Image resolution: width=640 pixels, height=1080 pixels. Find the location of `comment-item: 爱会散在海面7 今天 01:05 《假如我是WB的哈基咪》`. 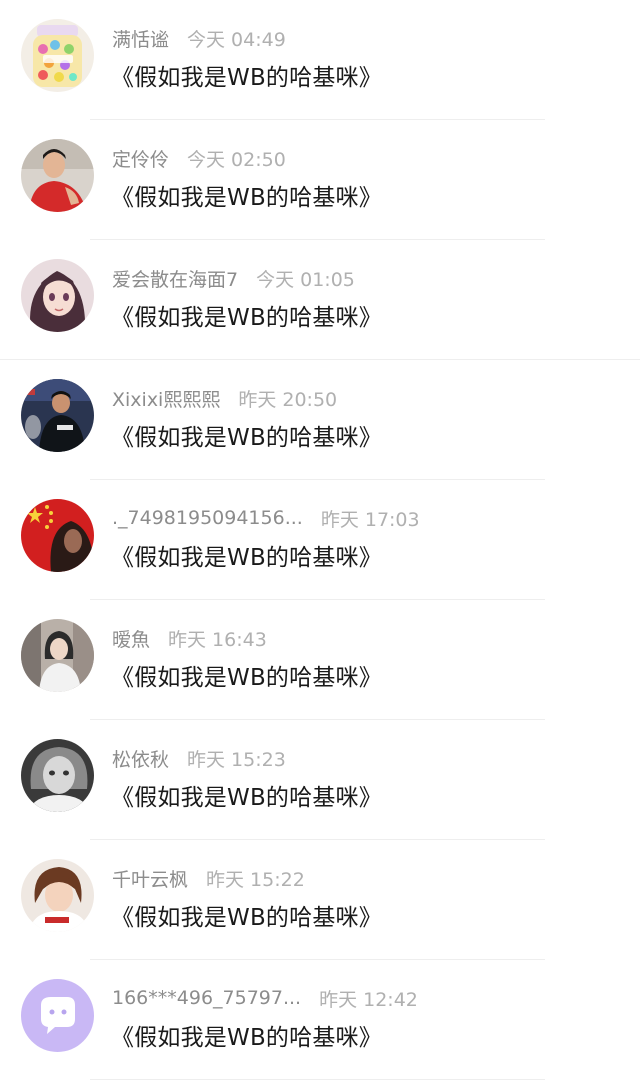

comment-item: 爱会散在海面7 今天 01:05 《假如我是WB的哈基咪》 is located at coordinates (320, 300).